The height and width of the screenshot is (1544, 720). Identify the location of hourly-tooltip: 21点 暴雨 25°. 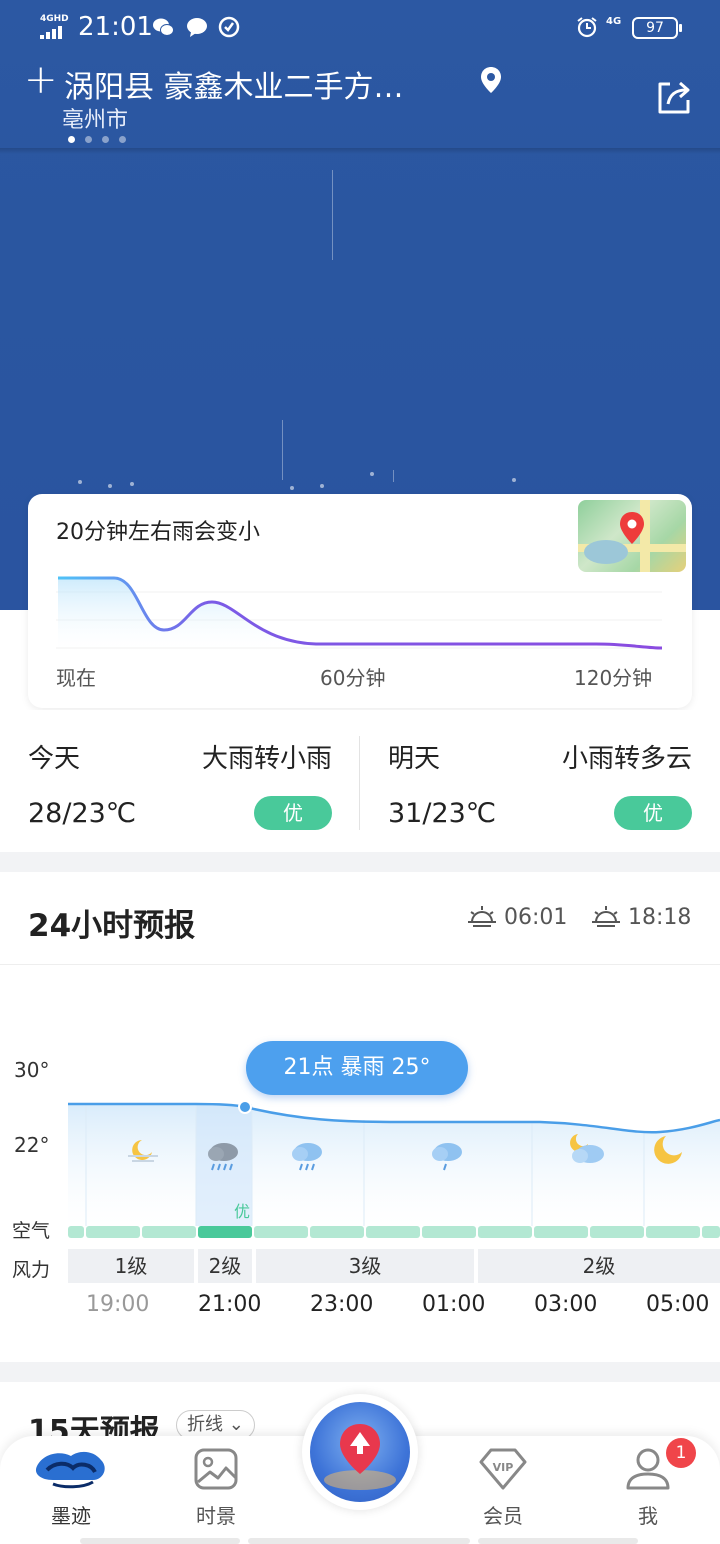
(357, 1068).